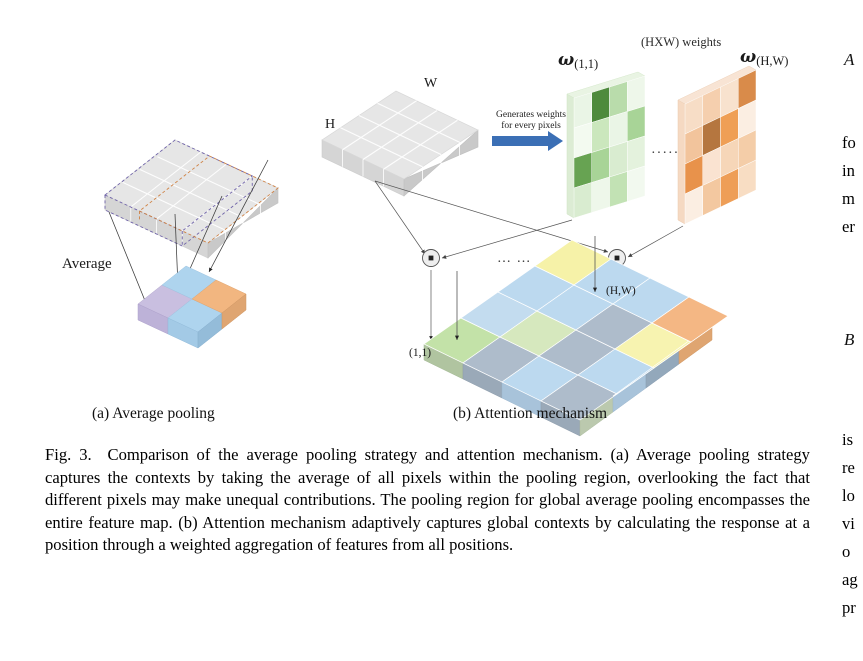 This screenshot has height=661, width=863. What do you see at coordinates (609, 147) in the screenshot?
I see `green-weight-cells` at bounding box center [609, 147].